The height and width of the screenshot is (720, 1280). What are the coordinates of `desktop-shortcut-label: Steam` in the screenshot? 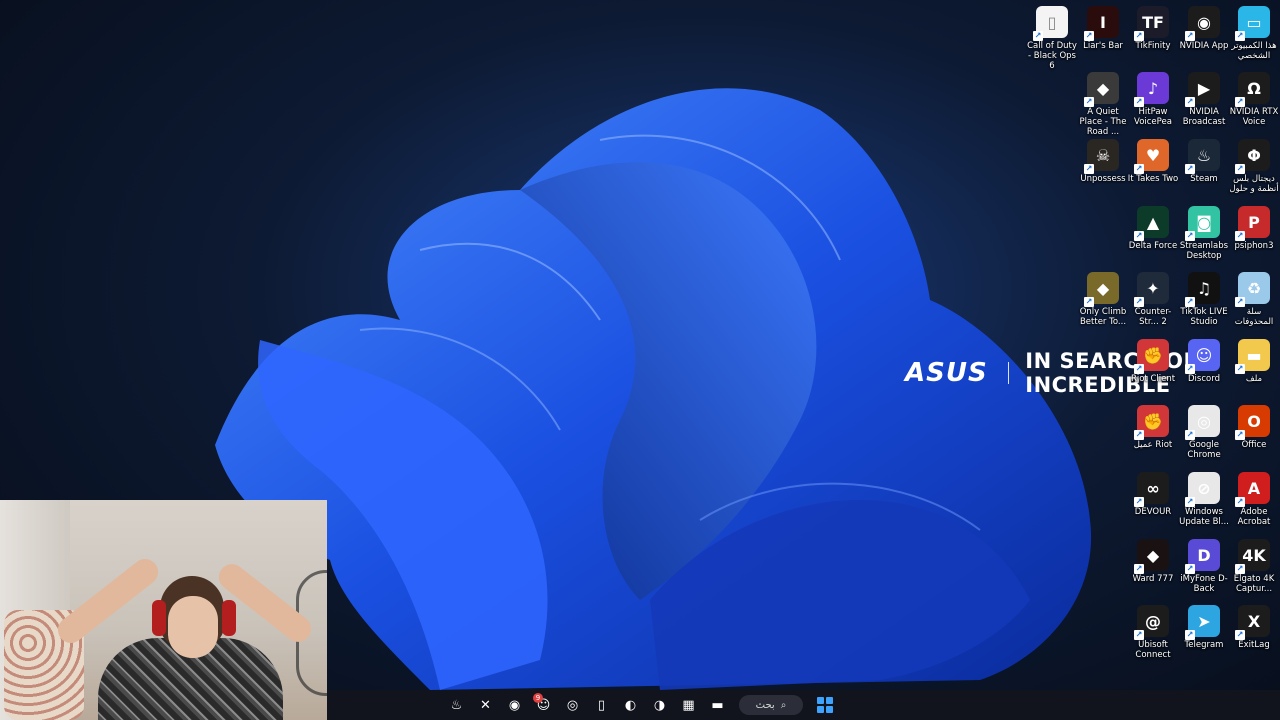 It's located at (1204, 179).